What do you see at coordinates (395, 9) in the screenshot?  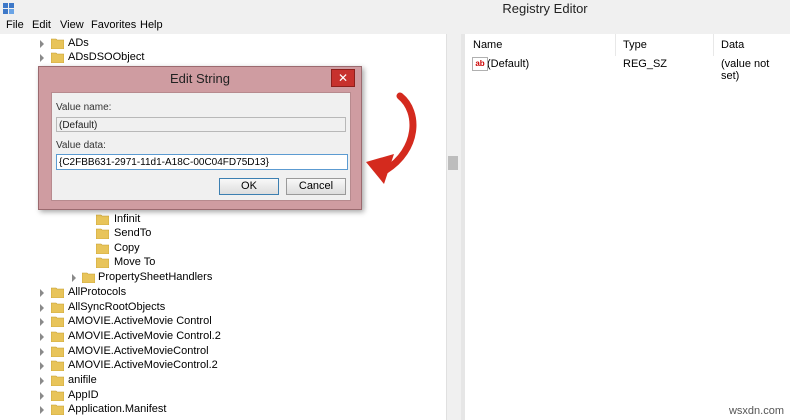 I see `title-bar: Registry Editor` at bounding box center [395, 9].